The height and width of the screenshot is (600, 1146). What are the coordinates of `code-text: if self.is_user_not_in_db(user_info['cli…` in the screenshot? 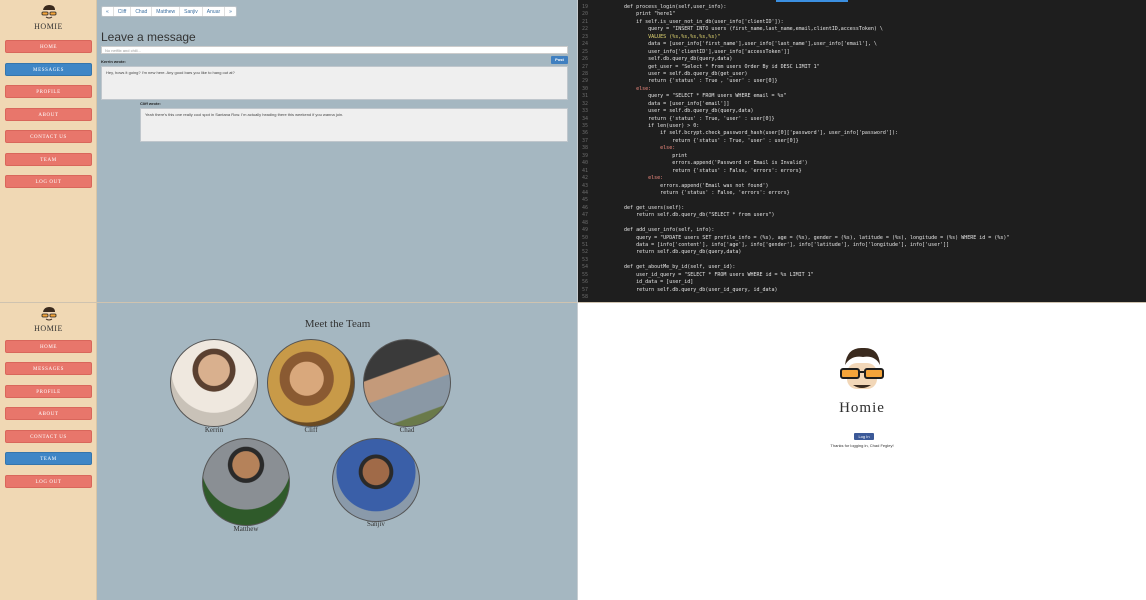 It's located at (698, 21).